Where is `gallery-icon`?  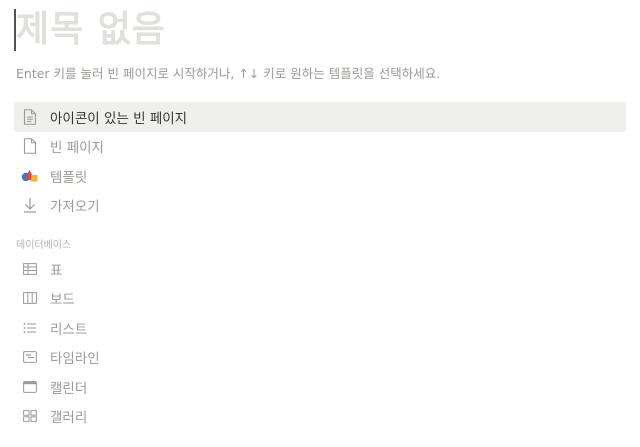 gallery-icon is located at coordinates (30, 416).